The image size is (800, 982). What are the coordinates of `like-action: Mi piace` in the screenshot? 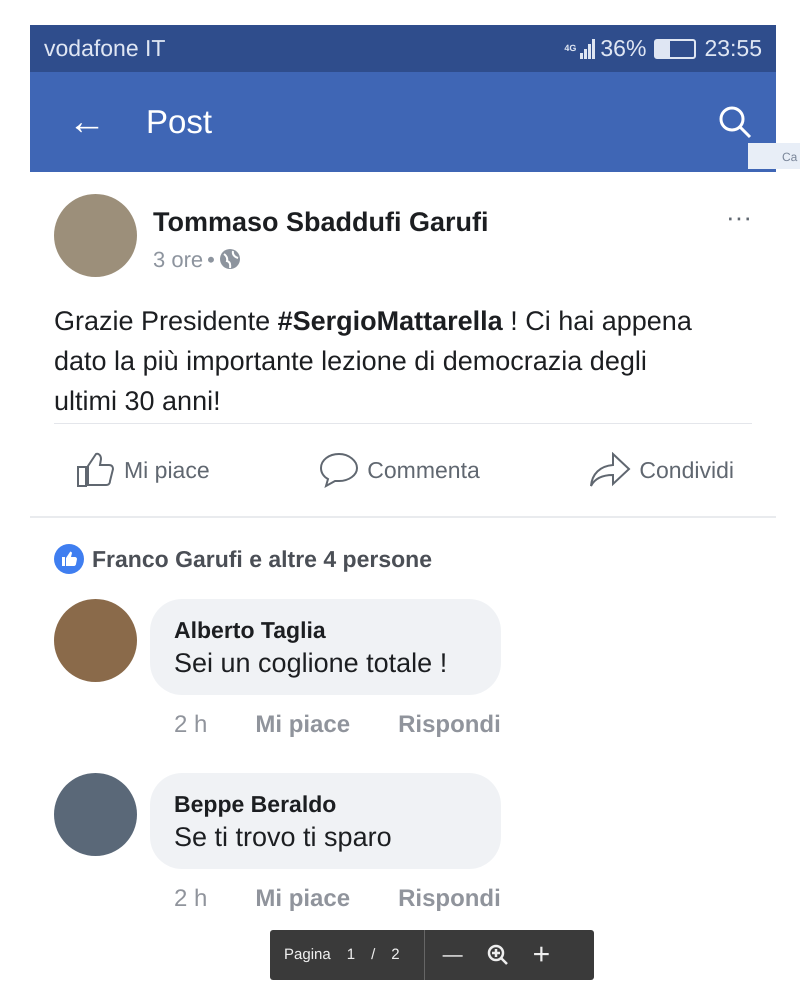 It's located at (143, 470).